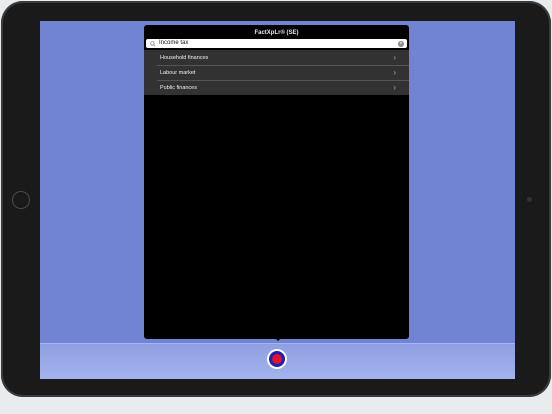  What do you see at coordinates (178, 87) in the screenshot?
I see `list-item-label: Public finances` at bounding box center [178, 87].